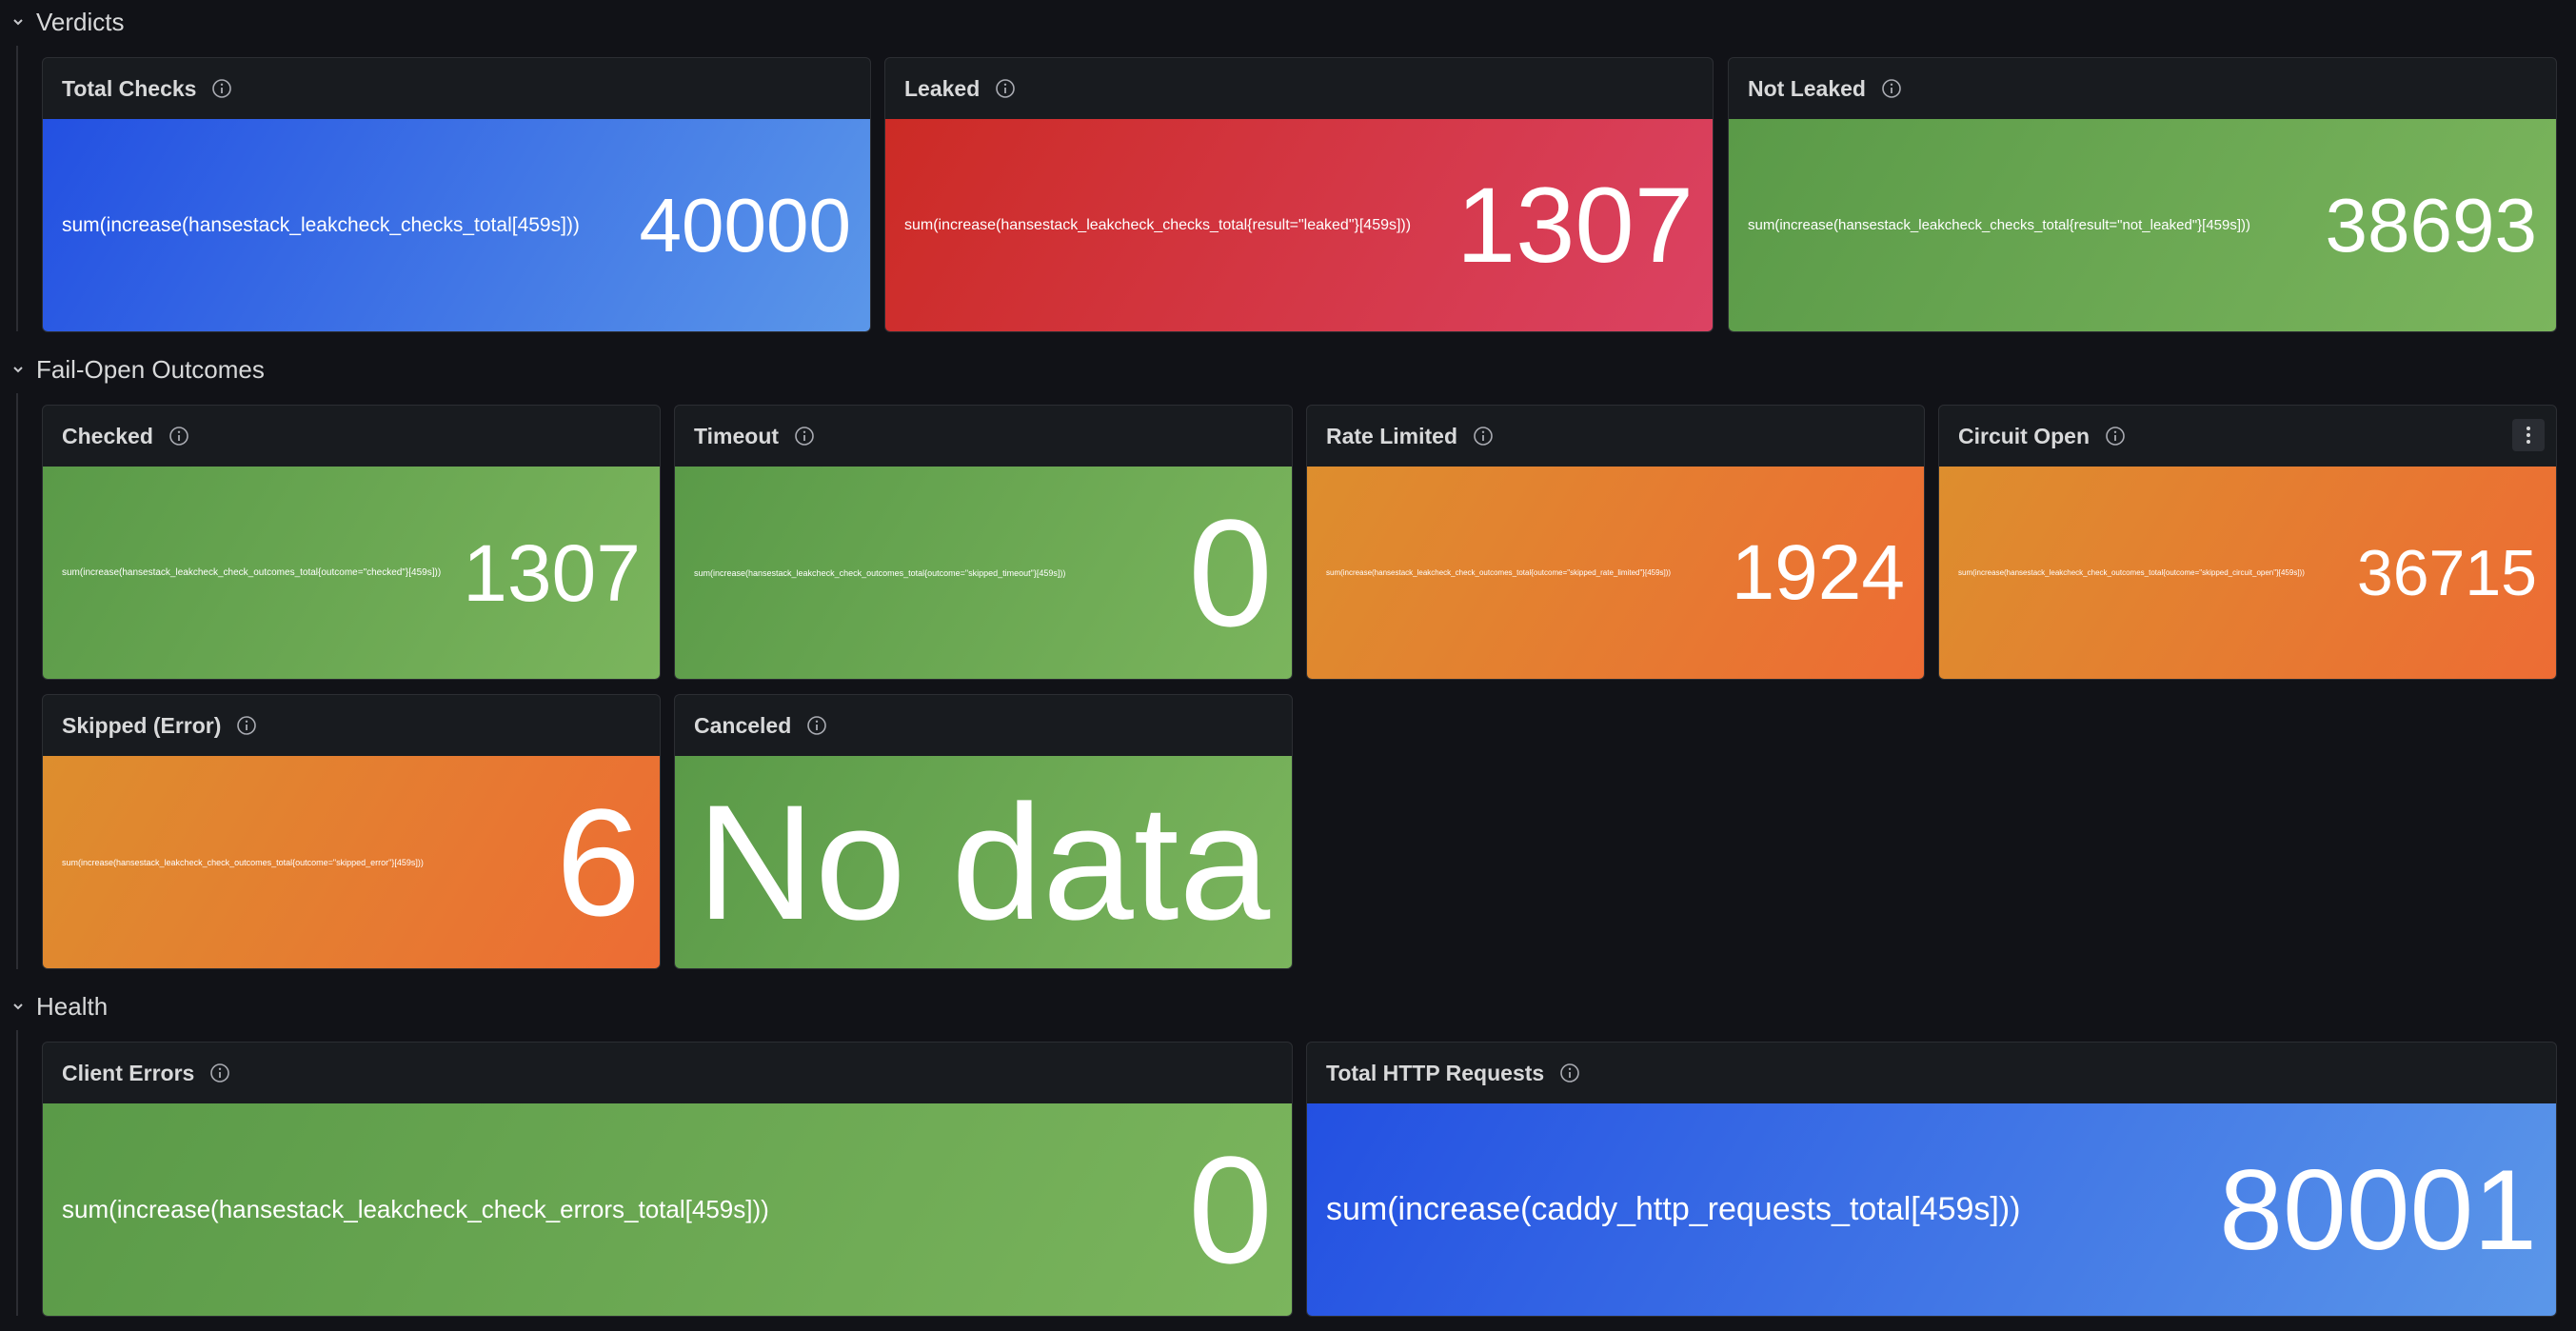  Describe the element at coordinates (984, 436) in the screenshot. I see `panel-header: Timeout` at that location.